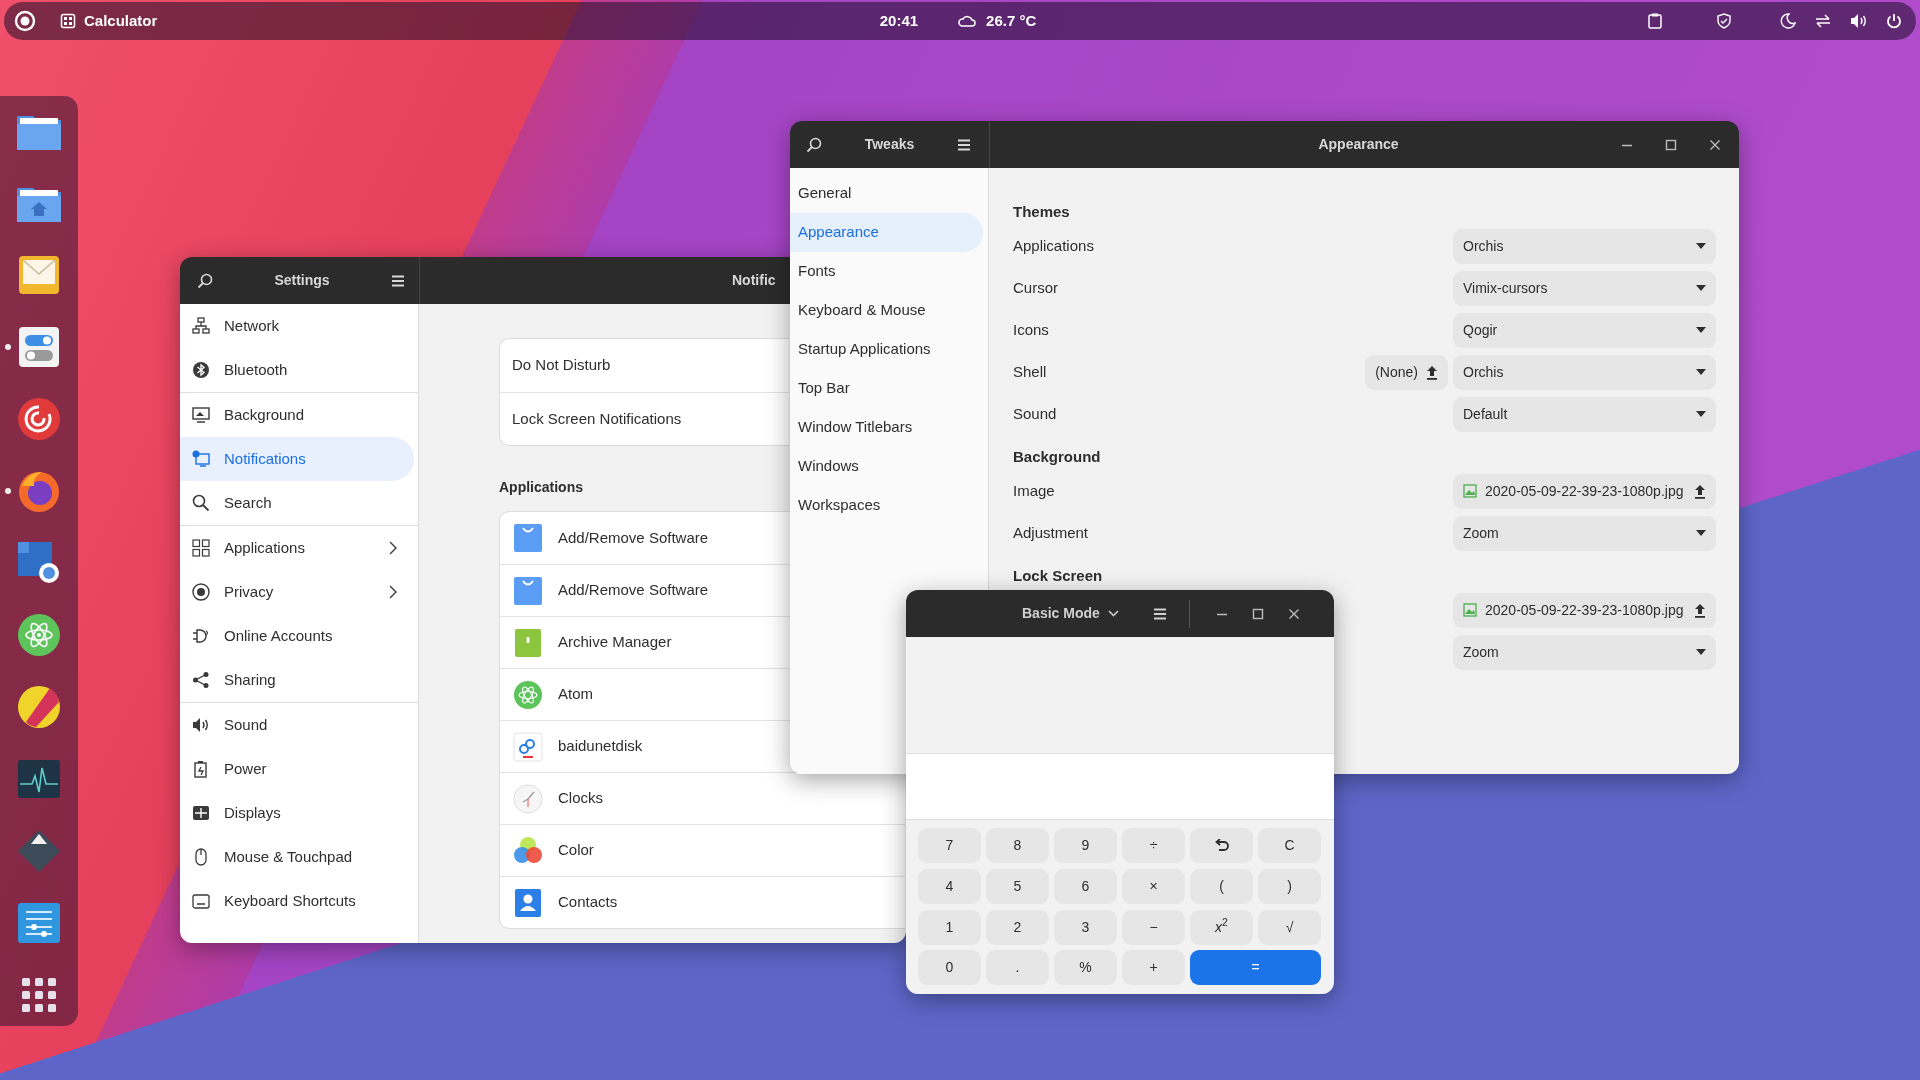 The height and width of the screenshot is (1080, 1920). What do you see at coordinates (1017, 886) in the screenshot?
I see `key-button: 5` at bounding box center [1017, 886].